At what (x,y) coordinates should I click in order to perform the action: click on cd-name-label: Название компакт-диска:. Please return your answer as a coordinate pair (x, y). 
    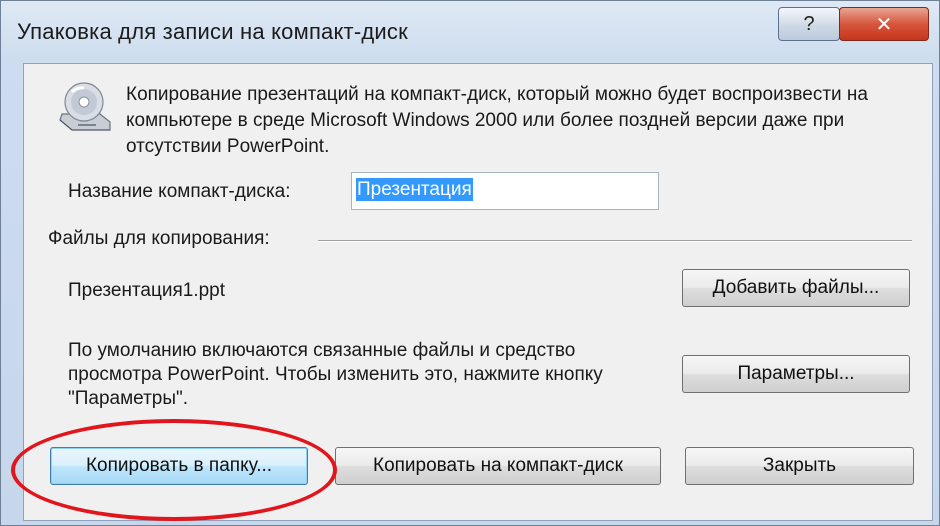
    Looking at the image, I should click on (179, 191).